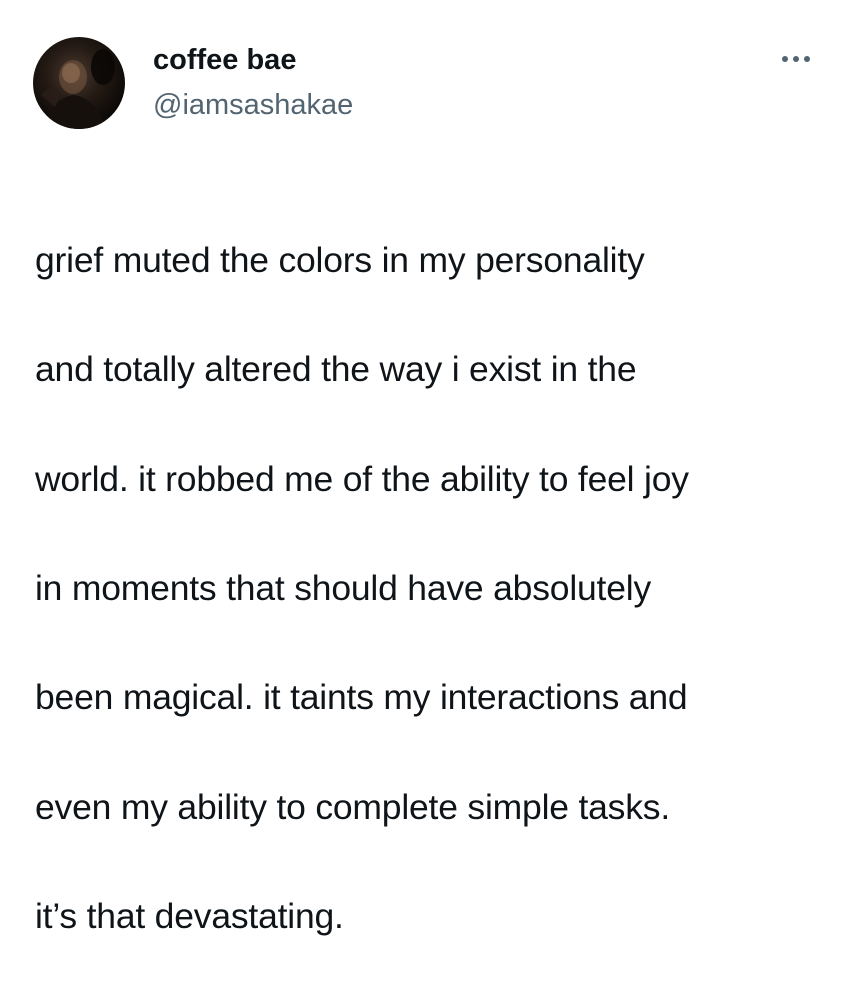 This screenshot has width=854, height=999. I want to click on profile-photo-icon, so click(78, 89).